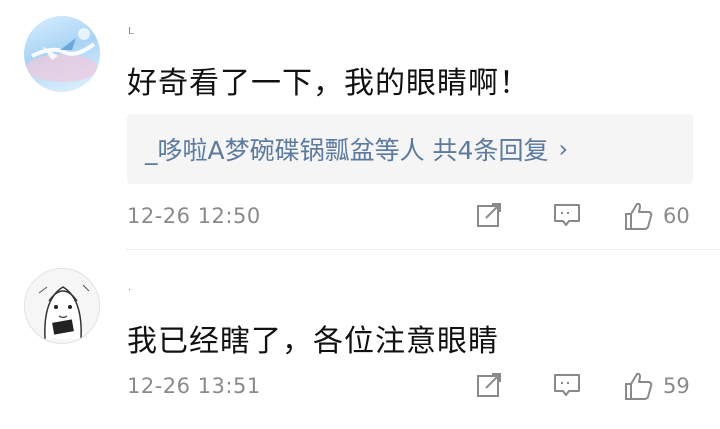 Image resolution: width=720 pixels, height=429 pixels. What do you see at coordinates (131, 31) in the screenshot?
I see `username: L` at bounding box center [131, 31].